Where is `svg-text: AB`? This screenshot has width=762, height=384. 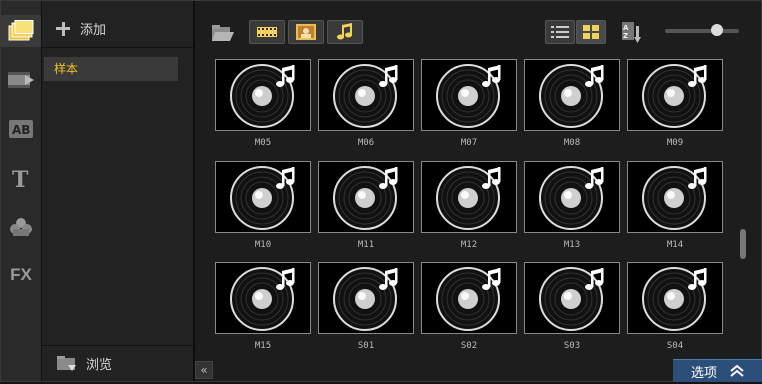 svg-text: AB is located at coordinates (21, 130).